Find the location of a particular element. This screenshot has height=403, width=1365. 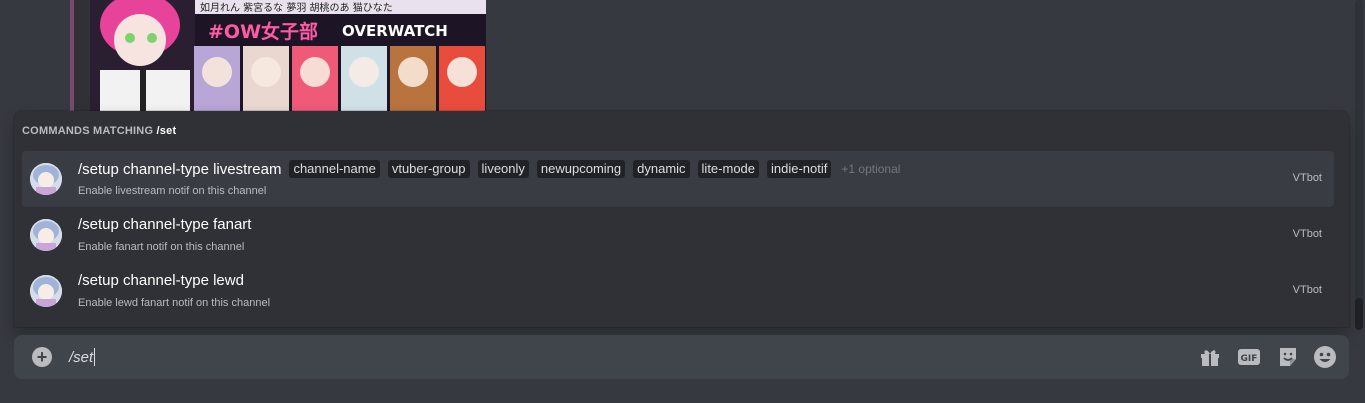

scrollbar-thumb is located at coordinates (1359, 314).